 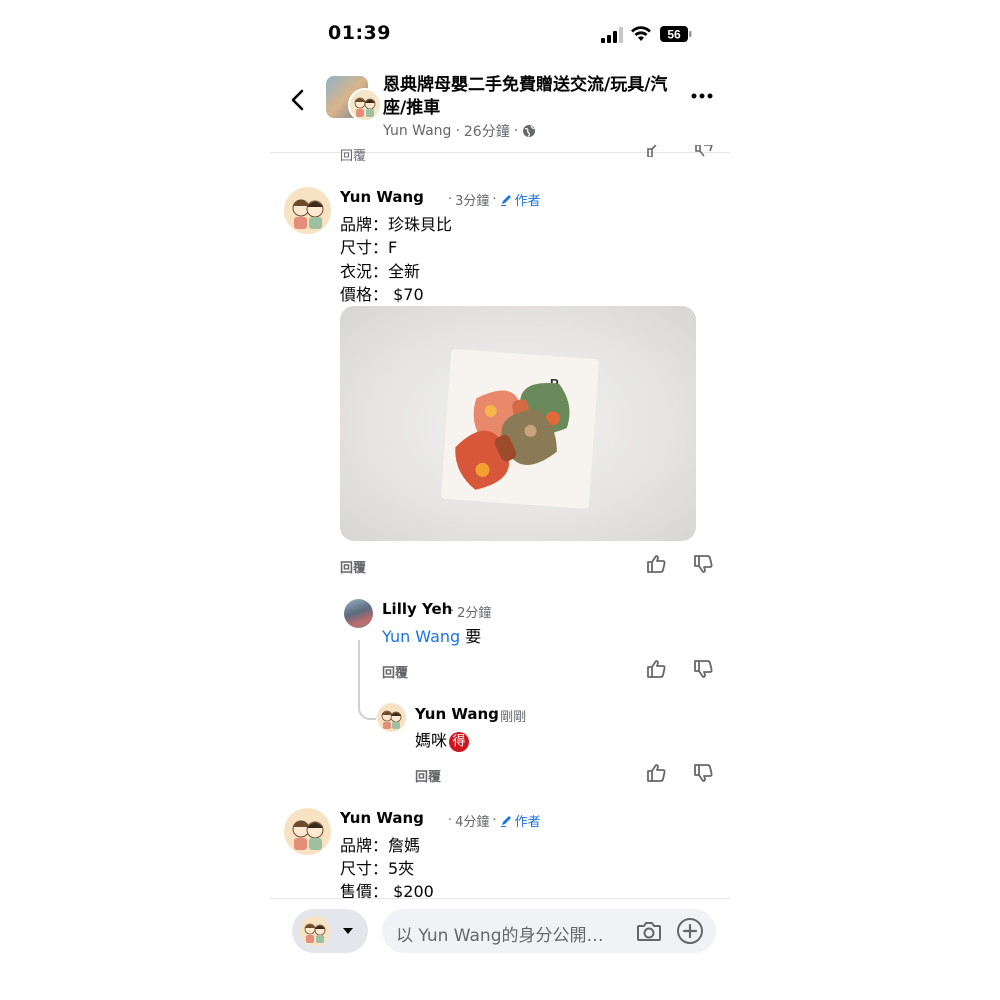 What do you see at coordinates (474, 611) in the screenshot?
I see `comment-time: 2分鐘` at bounding box center [474, 611].